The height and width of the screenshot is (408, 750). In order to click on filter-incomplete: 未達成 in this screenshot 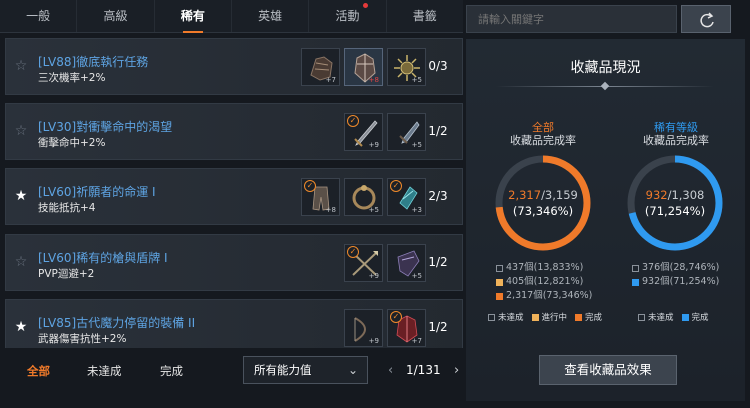, I will do `click(104, 371)`.